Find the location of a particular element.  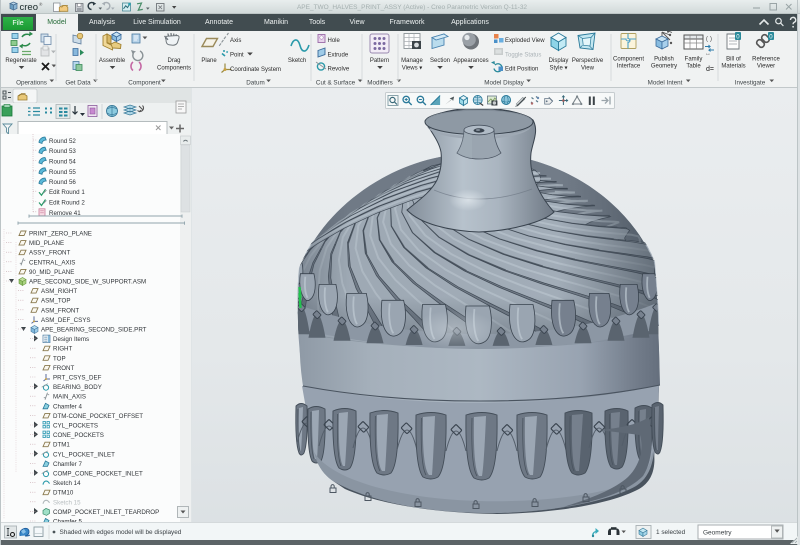

svg-text: MID_PLANE is located at coordinates (46, 243).